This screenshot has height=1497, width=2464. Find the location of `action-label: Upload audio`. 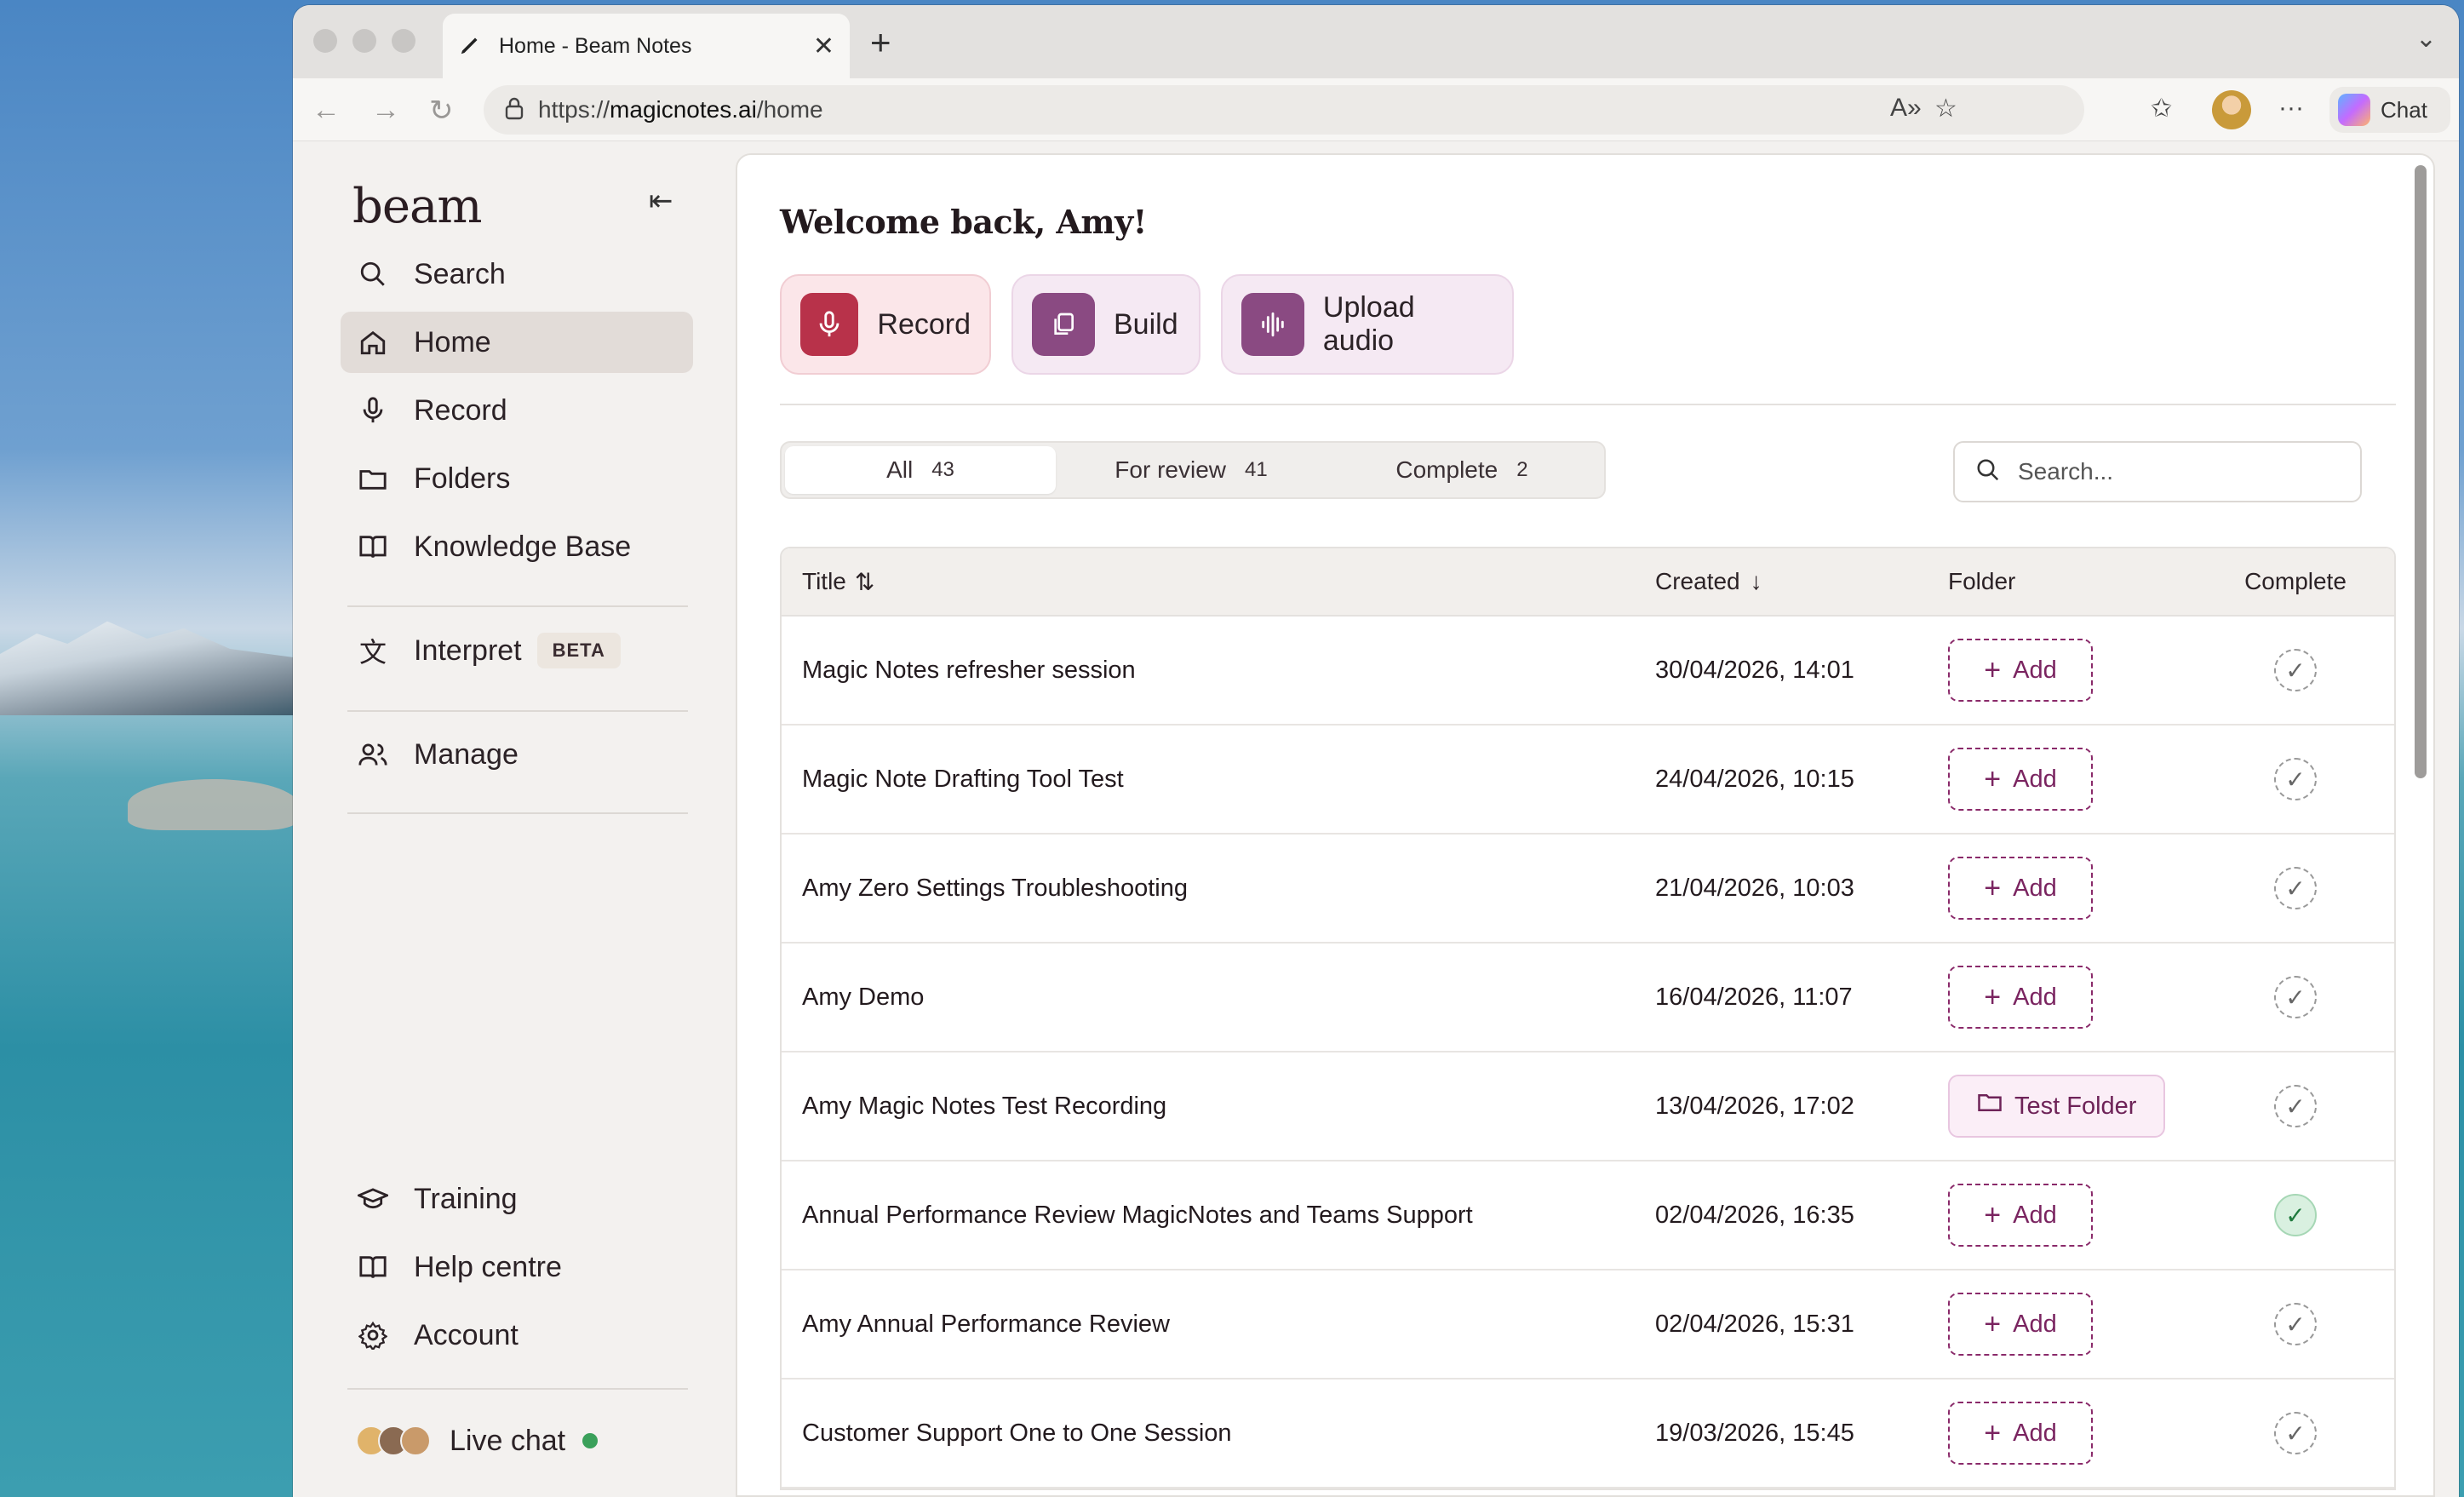

action-label: Upload audio is located at coordinates (1369, 324).